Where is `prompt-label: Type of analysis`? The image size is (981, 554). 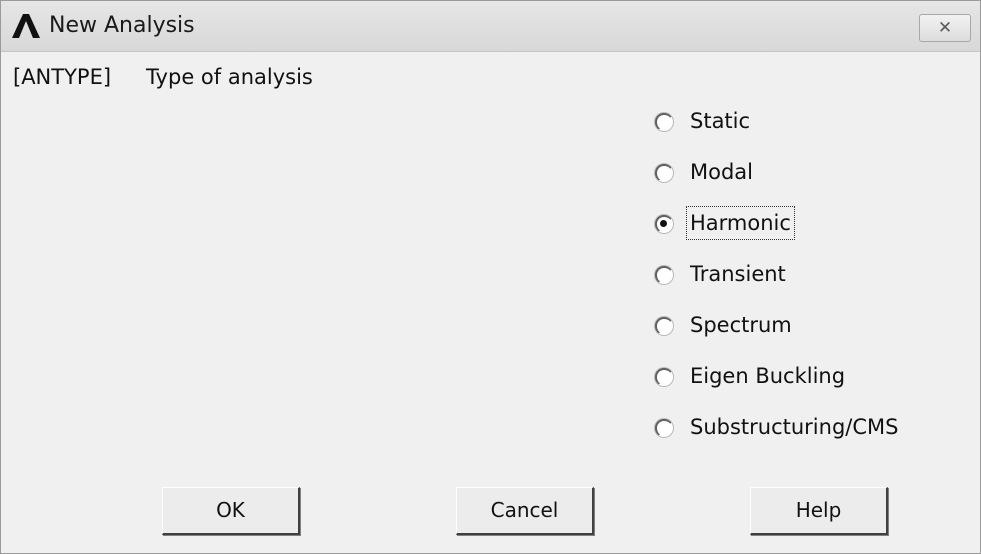
prompt-label: Type of analysis is located at coordinates (229, 77).